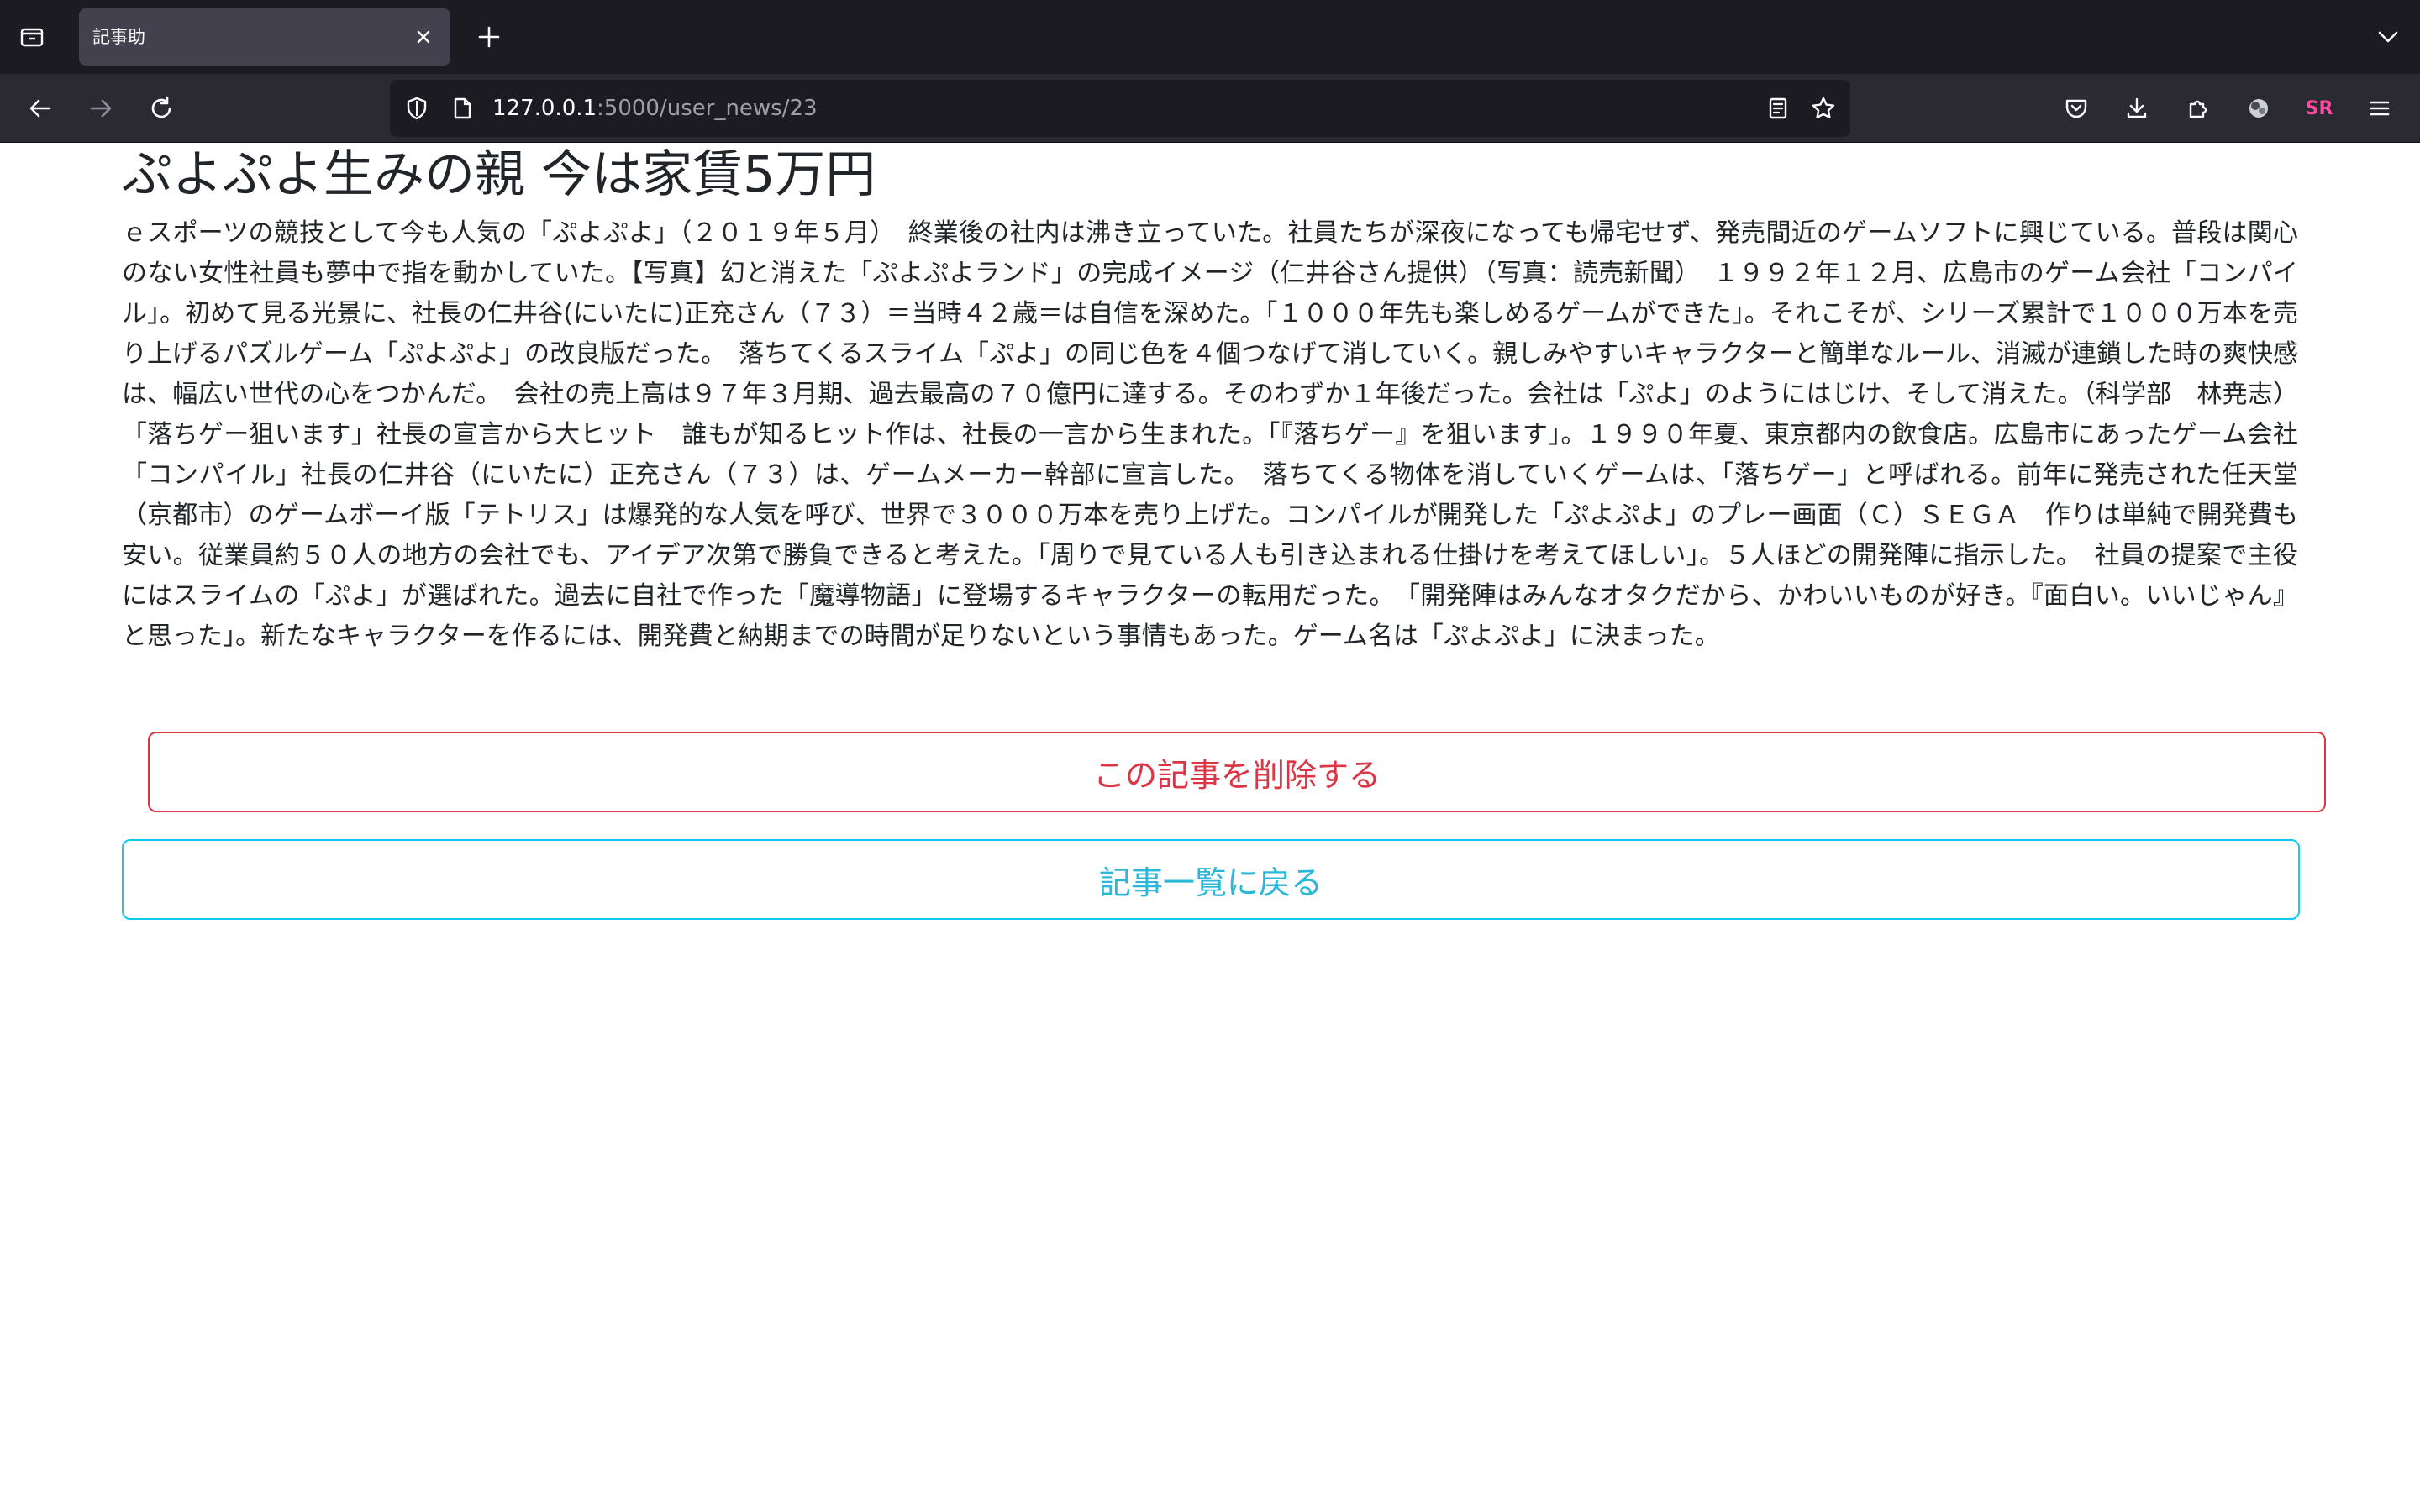 The height and width of the screenshot is (1512, 2420). What do you see at coordinates (101, 108) in the screenshot?
I see `forward-arrow-icon` at bounding box center [101, 108].